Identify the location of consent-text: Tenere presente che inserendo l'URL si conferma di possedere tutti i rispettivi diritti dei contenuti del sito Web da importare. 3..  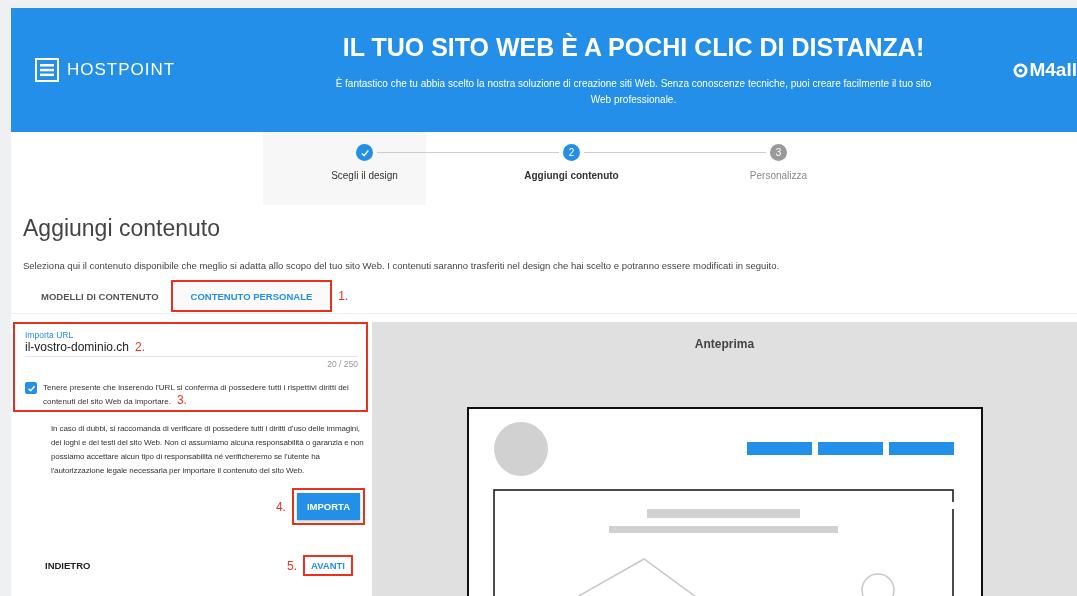
(196, 395).